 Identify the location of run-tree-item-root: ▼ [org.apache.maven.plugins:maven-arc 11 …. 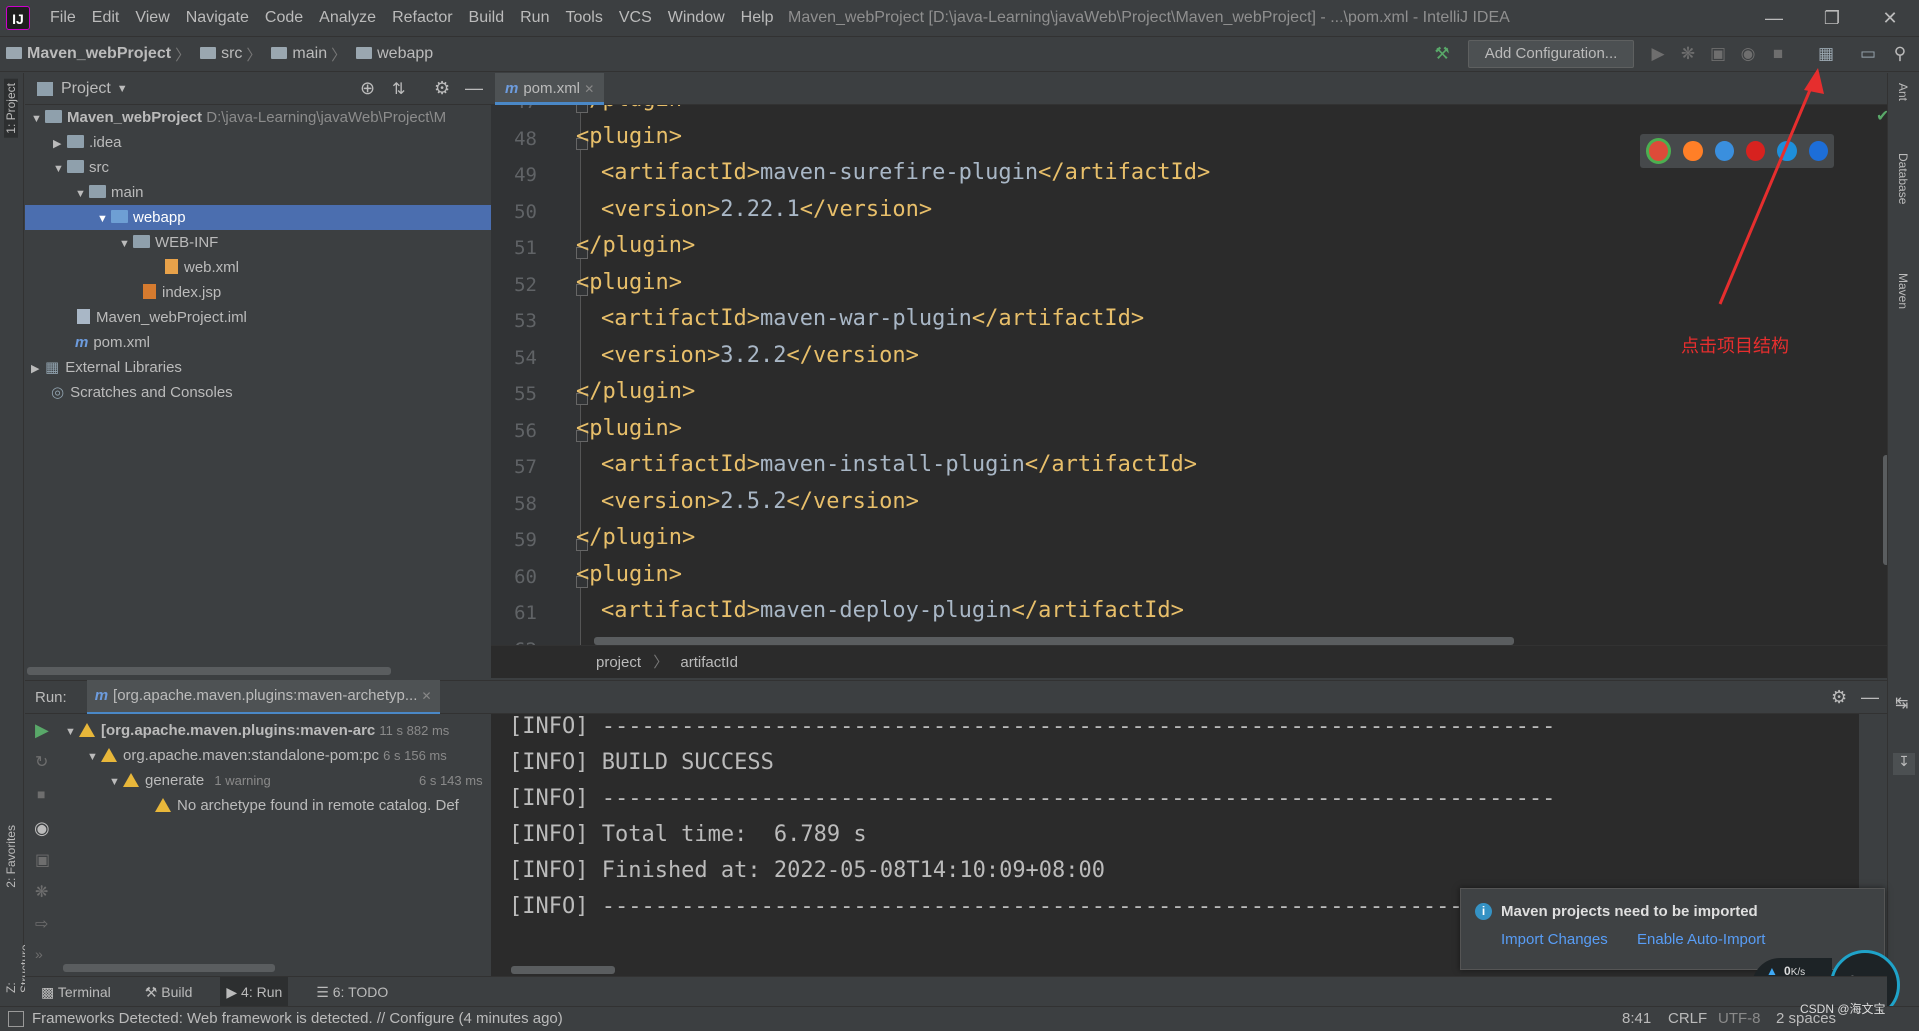
(257, 730).